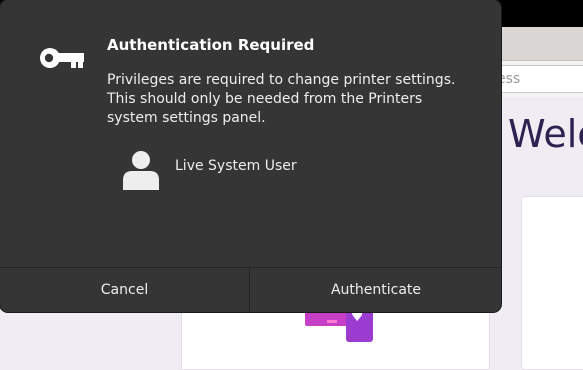  I want to click on background-card-right, so click(552, 283).